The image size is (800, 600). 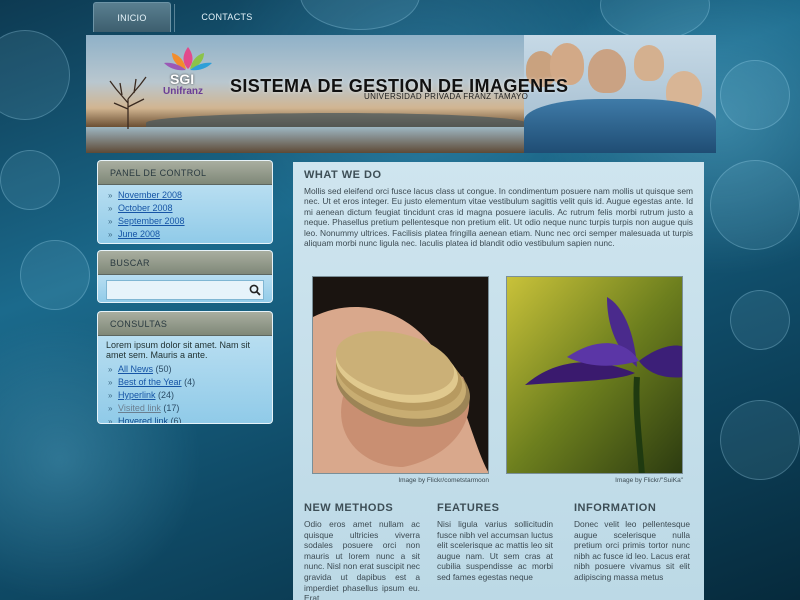 I want to click on archive-link-september-2008: September 2008, so click(x=151, y=221).